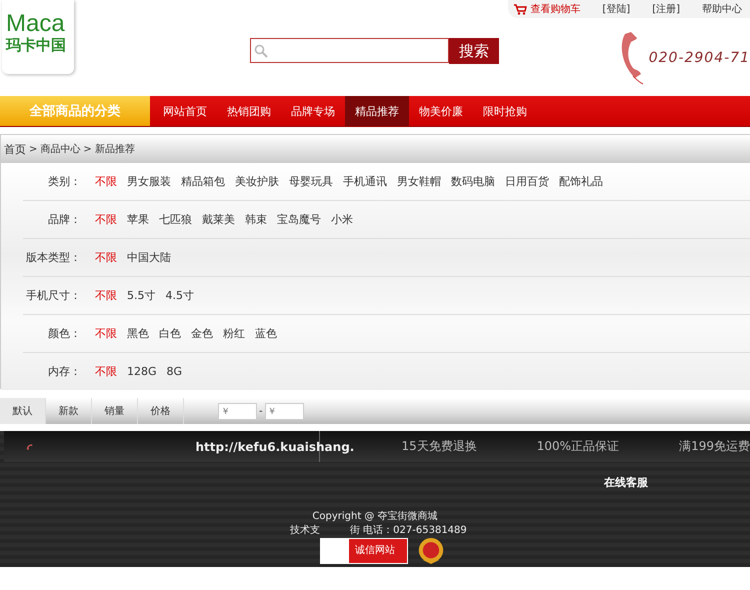 This screenshot has width=750, height=590. I want to click on filter-option: 128G, so click(142, 371).